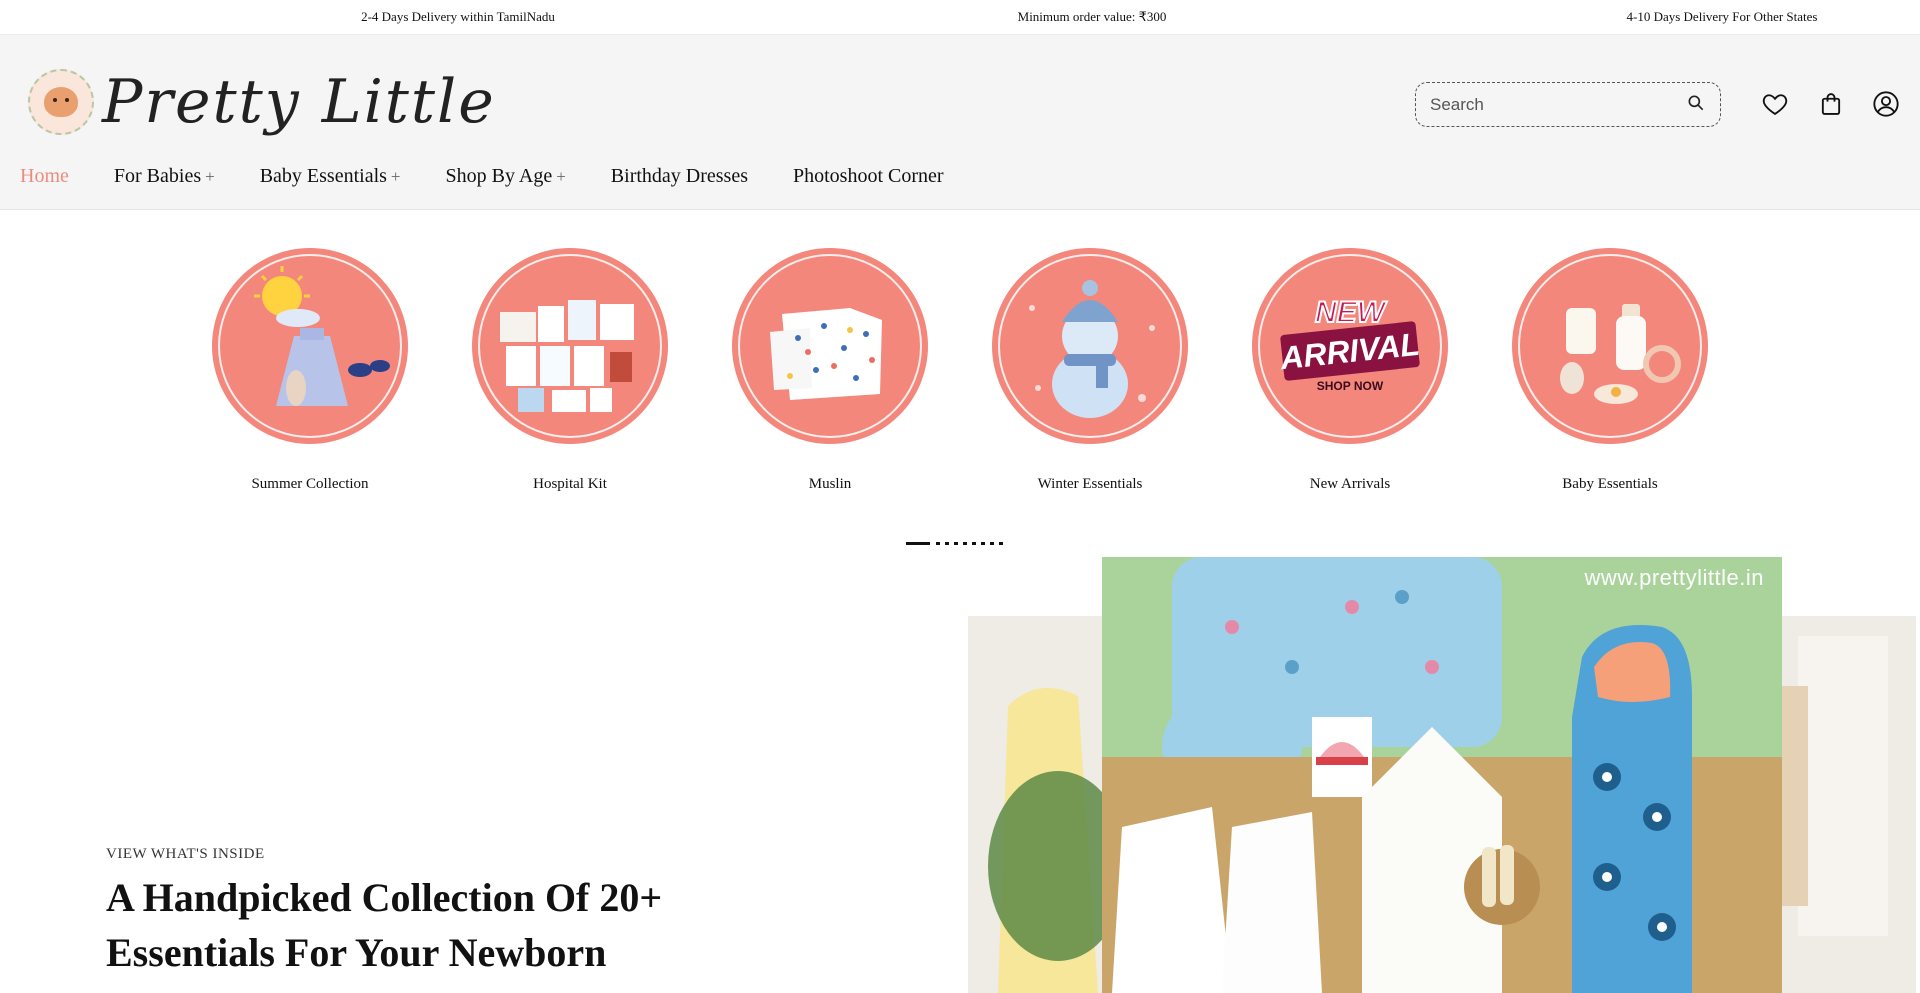  I want to click on nav-item-home: Home, so click(44, 176).